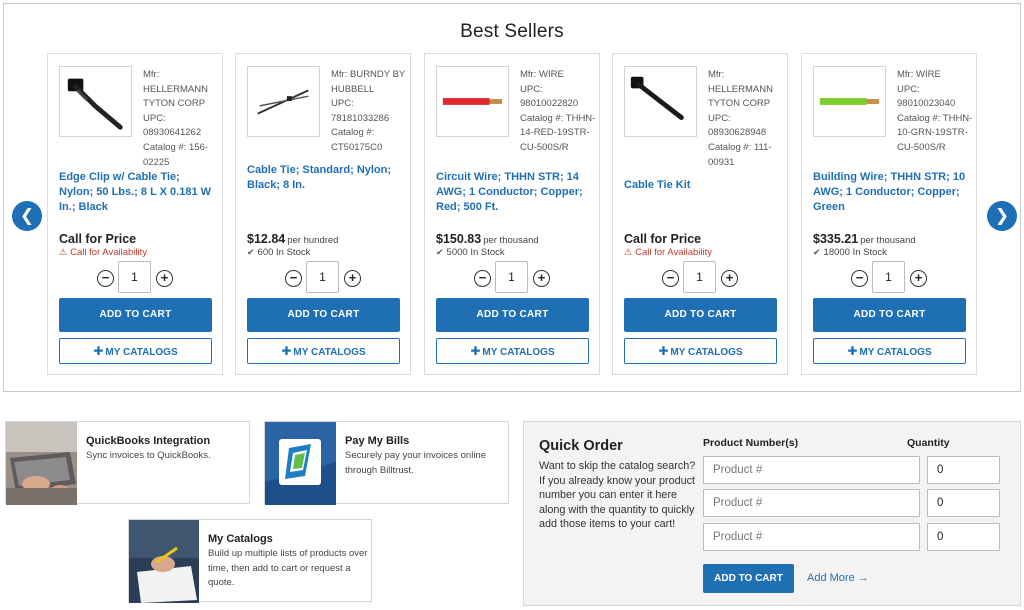  Describe the element at coordinates (558, 132) in the screenshot. I see `product-catalog-number: Catalog #: THHN-14-RED-19STR-CU-500S/R` at that location.